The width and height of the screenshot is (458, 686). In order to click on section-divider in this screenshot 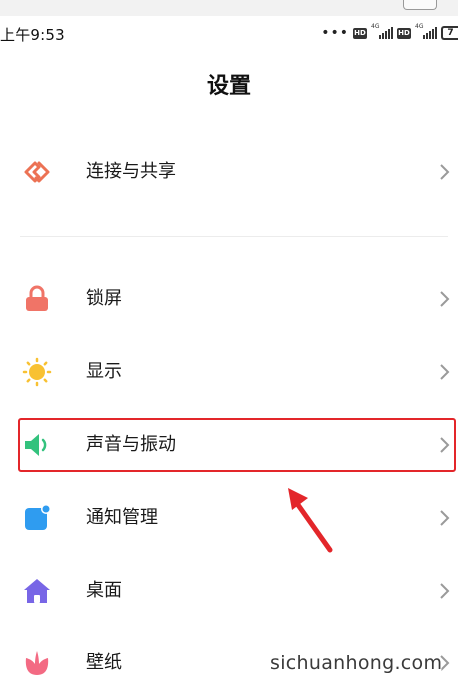, I will do `click(234, 236)`.